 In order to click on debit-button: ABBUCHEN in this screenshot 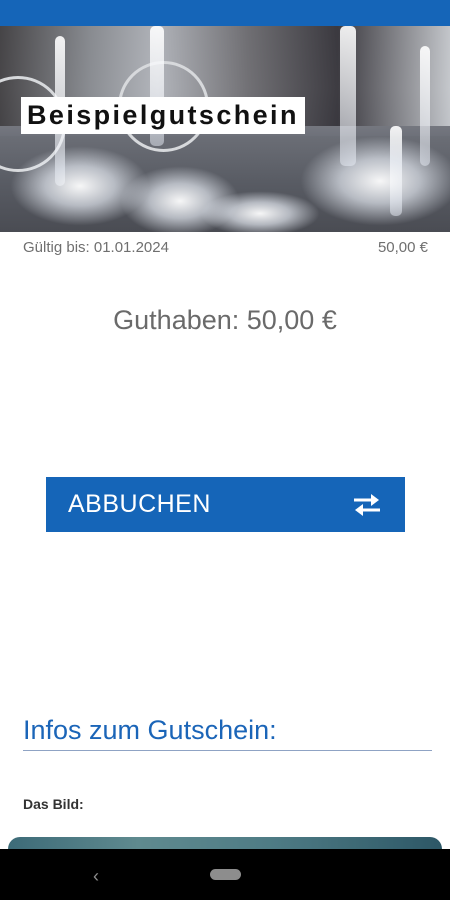, I will do `click(225, 504)`.